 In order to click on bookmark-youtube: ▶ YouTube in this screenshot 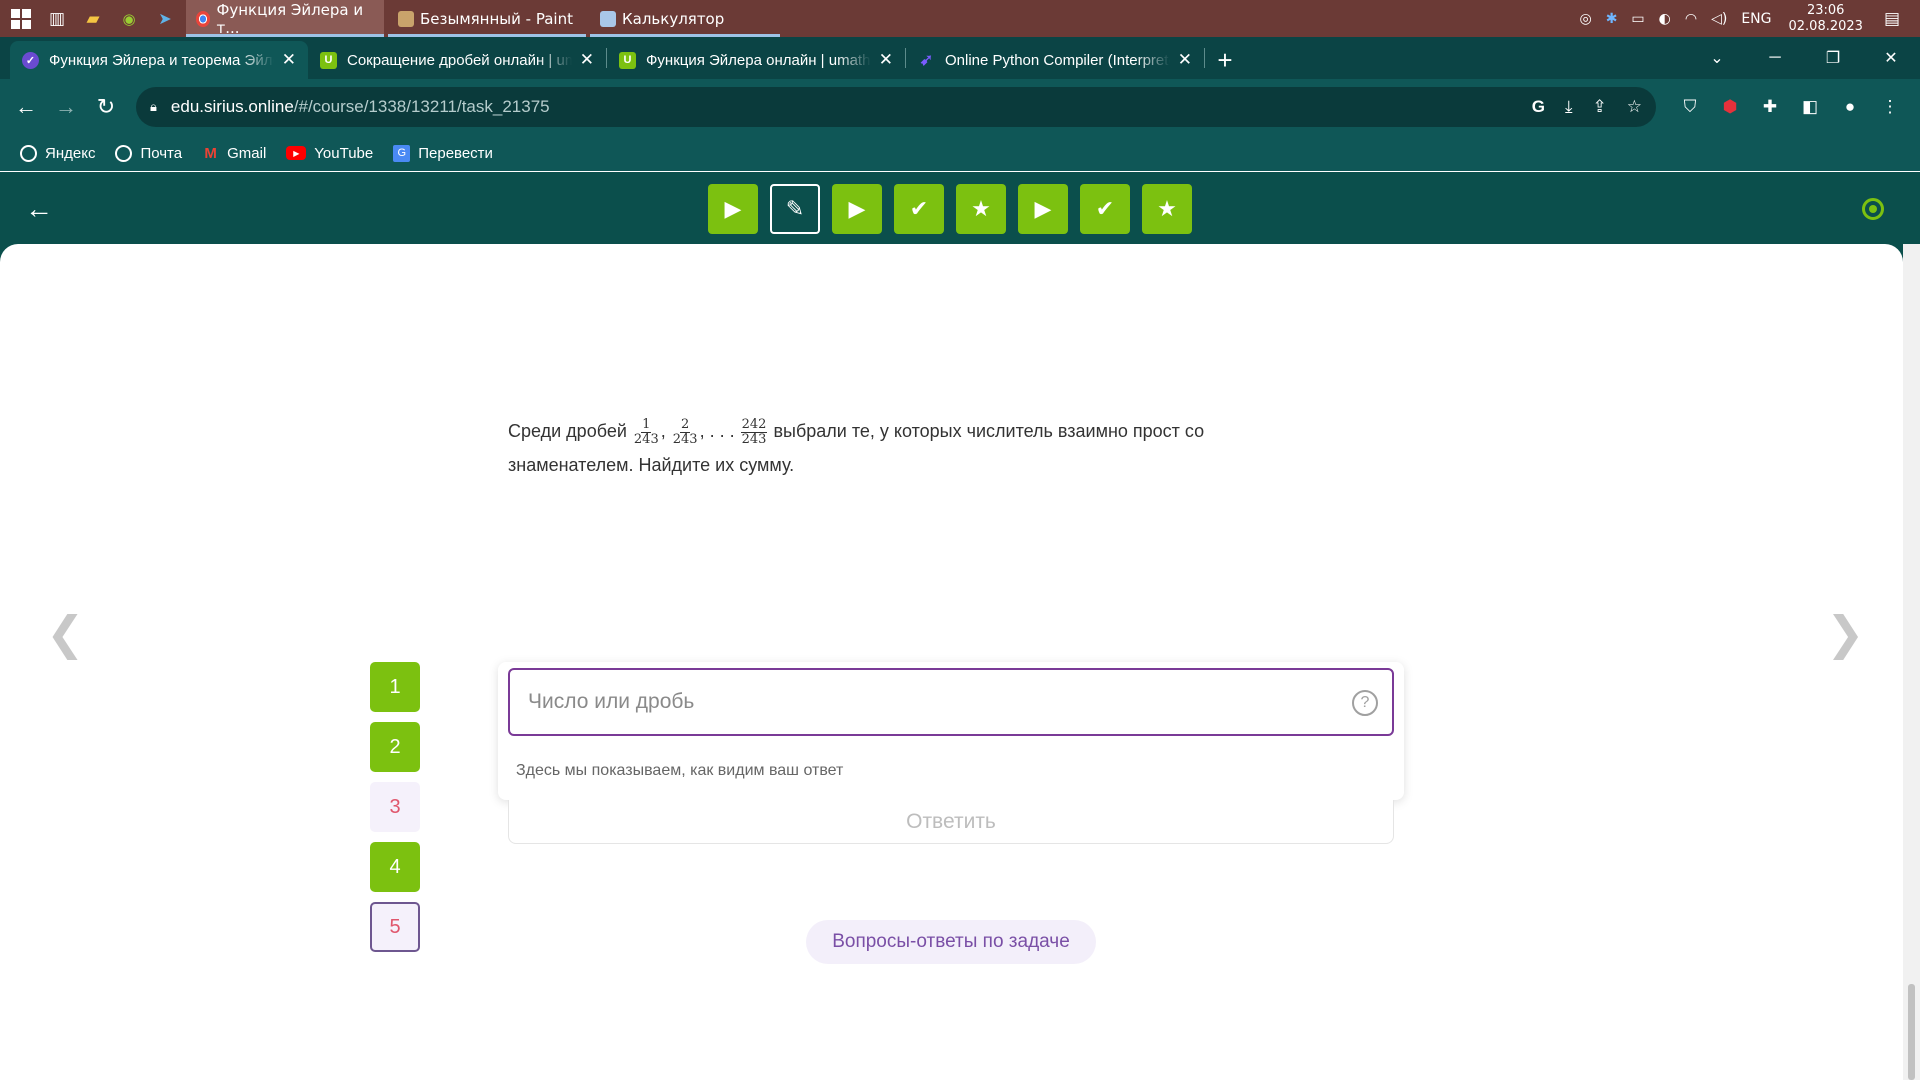, I will do `click(329, 153)`.